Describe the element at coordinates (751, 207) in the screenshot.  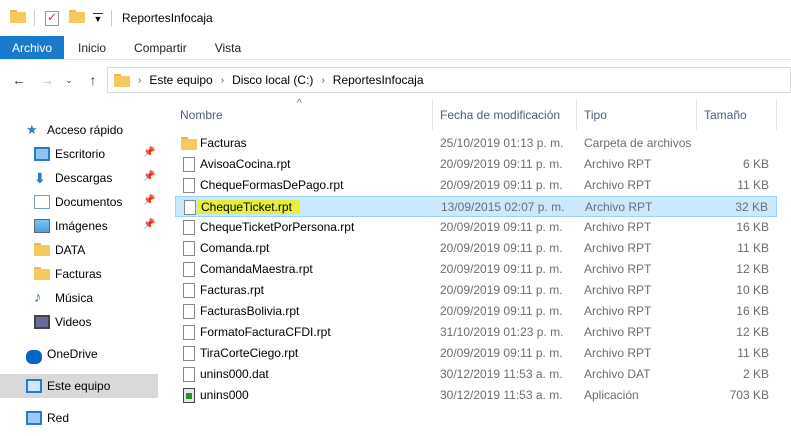
I see `file-size: 32 KB` at that location.